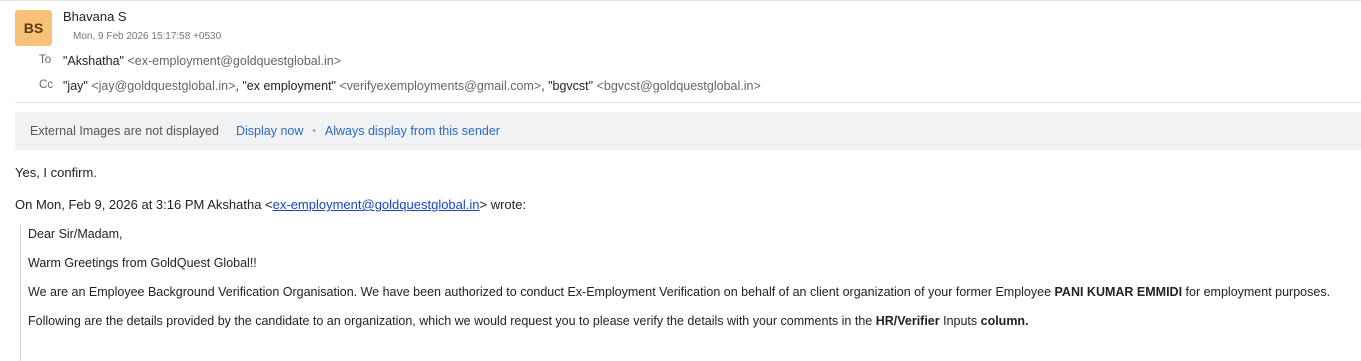 The image size is (1361, 361). What do you see at coordinates (142, 263) in the screenshot?
I see `quoted-warm-greeting: Warm Greetings from GoldQuest Global!!` at bounding box center [142, 263].